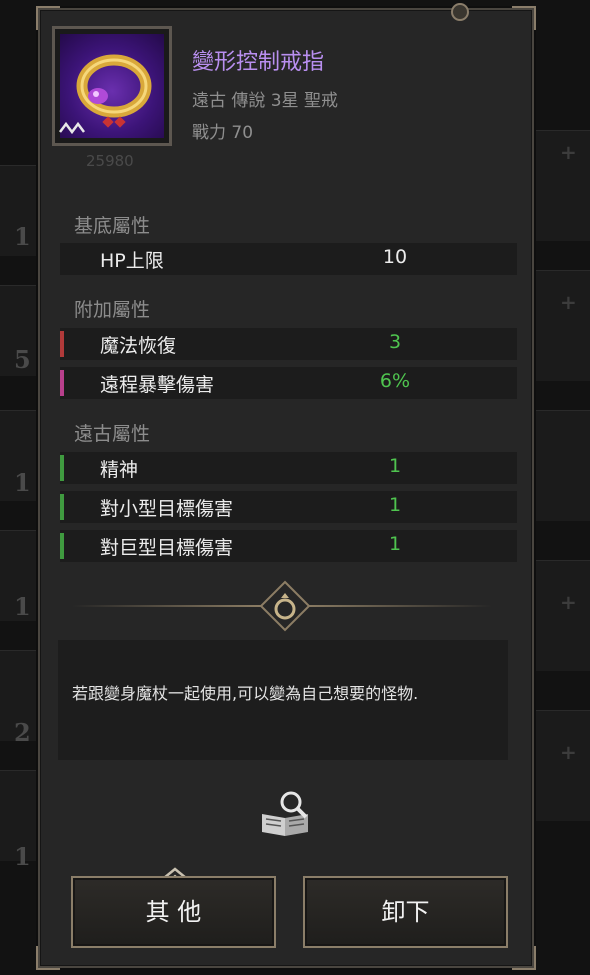 The height and width of the screenshot is (975, 590). What do you see at coordinates (112, 226) in the screenshot?
I see `section-base-title: 基底屬性` at bounding box center [112, 226].